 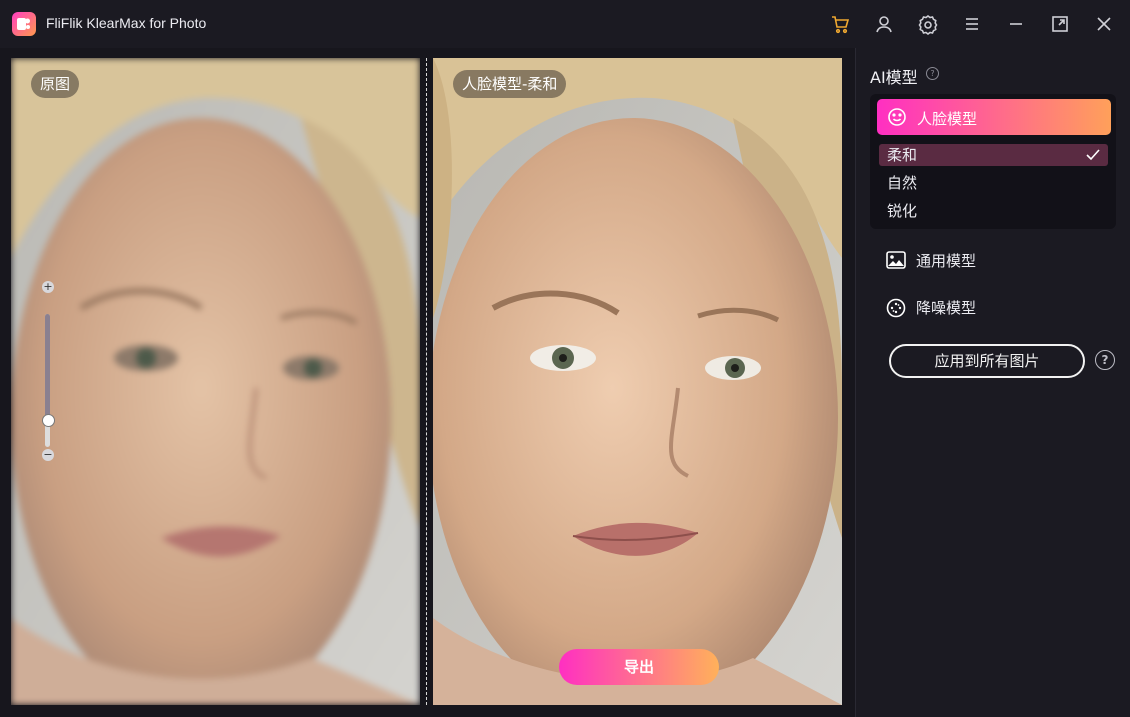 I want to click on smile-icon, so click(x=897, y=117).